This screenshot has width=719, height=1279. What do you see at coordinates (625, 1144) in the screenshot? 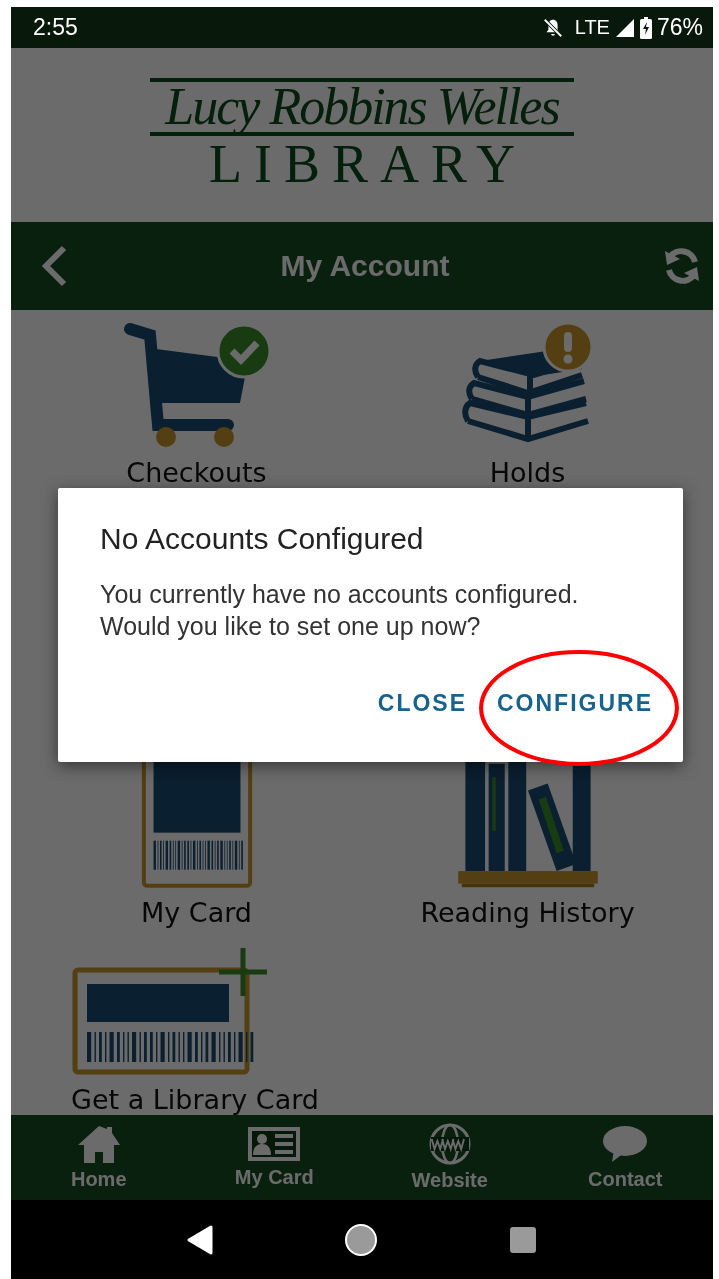
I see `chat-bubble-icon` at bounding box center [625, 1144].